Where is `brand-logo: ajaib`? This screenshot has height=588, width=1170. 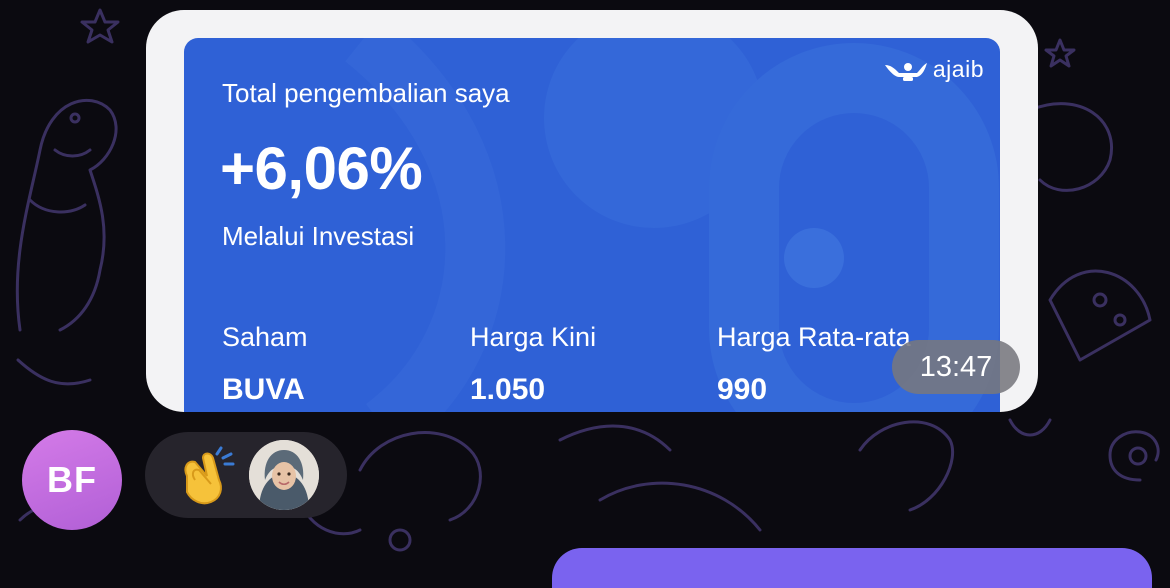 brand-logo: ajaib is located at coordinates (933, 69).